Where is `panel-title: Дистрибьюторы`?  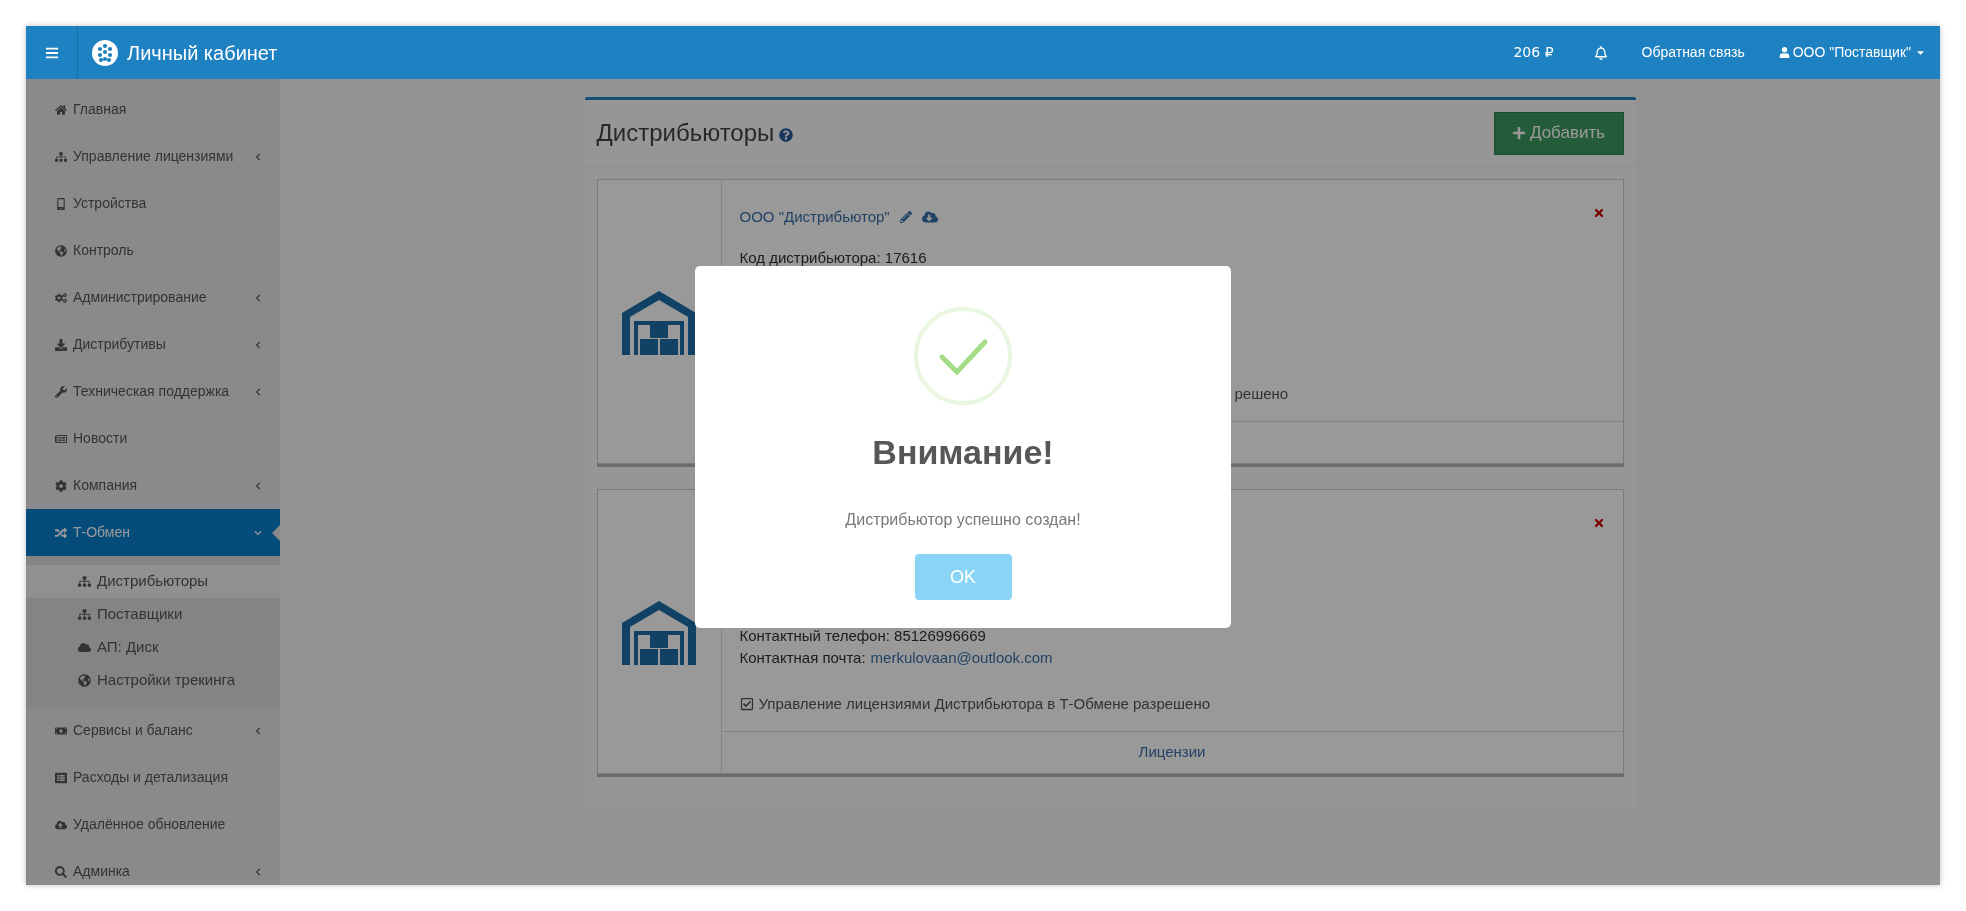
panel-title: Дистрибьюторы is located at coordinates (685, 133).